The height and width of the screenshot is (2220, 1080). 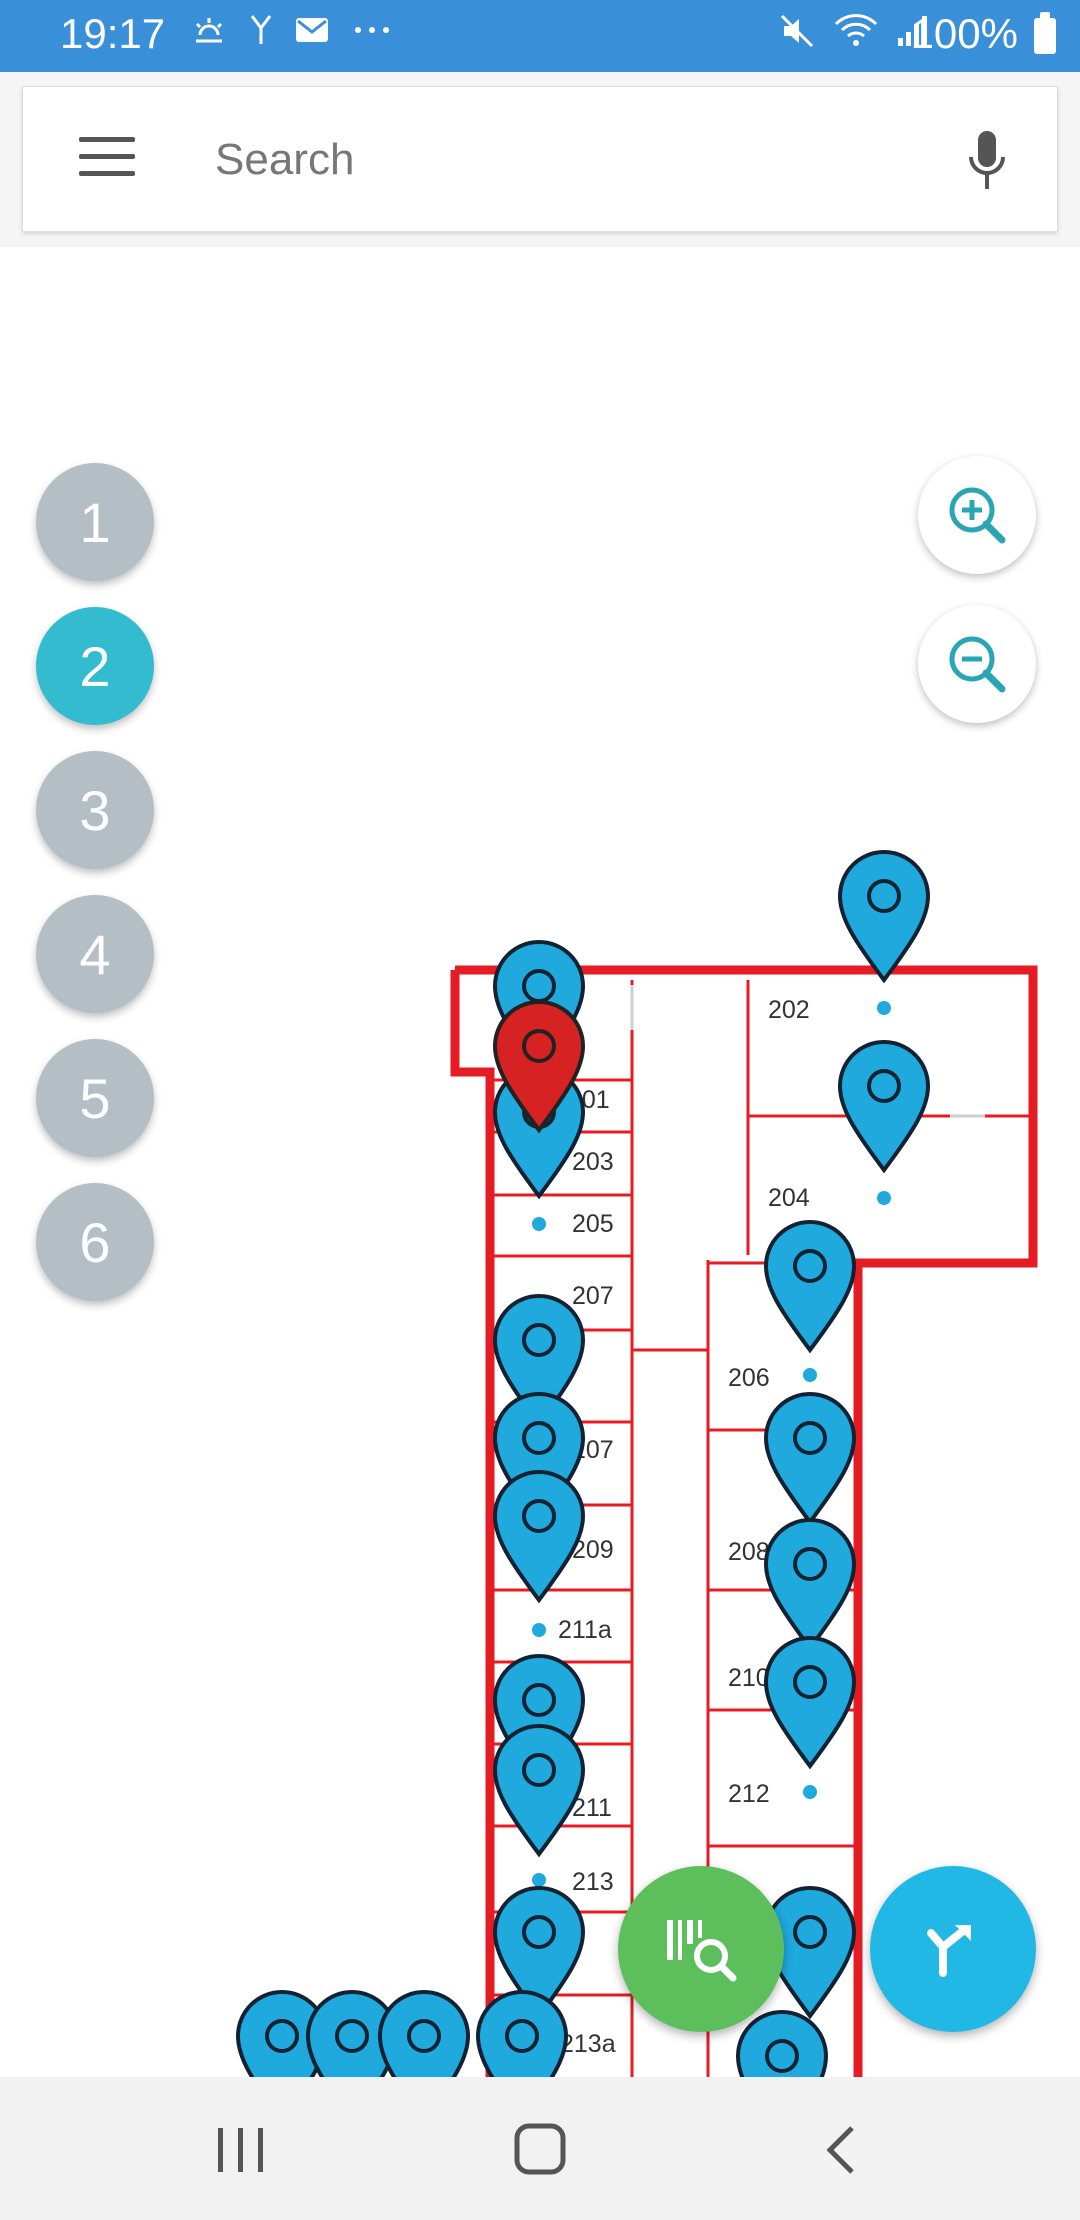 I want to click on room-label: 203, so click(x=593, y=1162).